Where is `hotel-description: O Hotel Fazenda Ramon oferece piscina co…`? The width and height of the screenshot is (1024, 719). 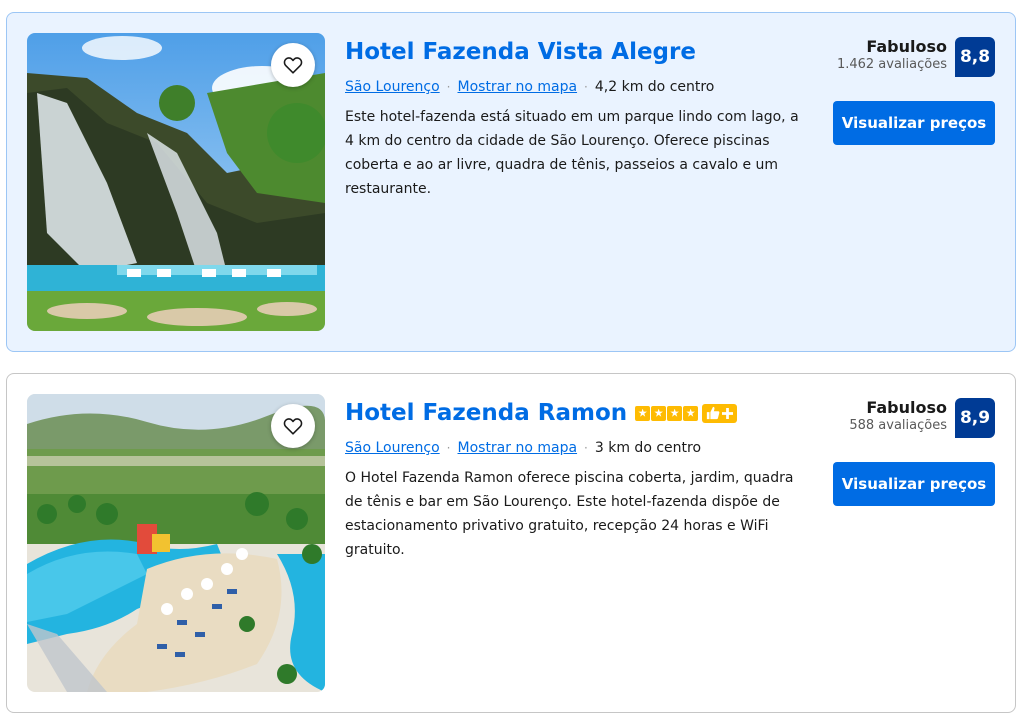 hotel-description: O Hotel Fazenda Ramon oferece piscina co… is located at coordinates (569, 514).